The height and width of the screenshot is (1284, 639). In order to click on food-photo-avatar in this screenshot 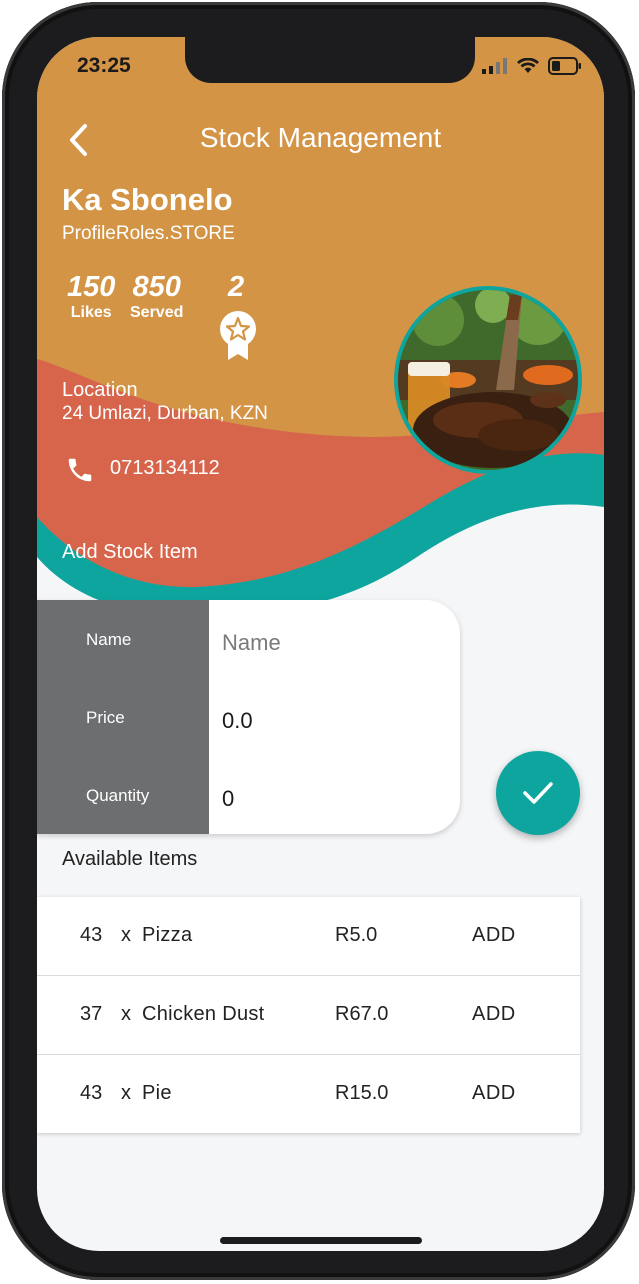, I will do `click(488, 380)`.